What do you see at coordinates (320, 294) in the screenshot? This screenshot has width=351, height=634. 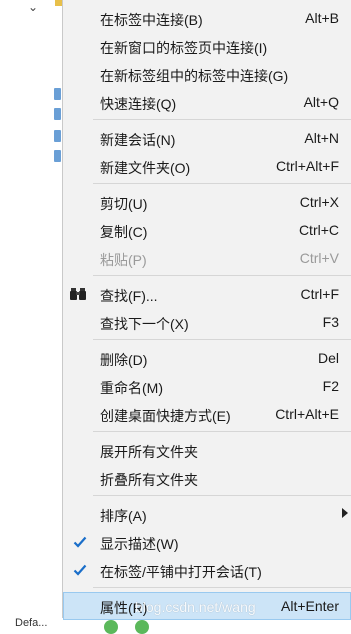 I see `menu-item-shortcut: Ctrl+F` at bounding box center [320, 294].